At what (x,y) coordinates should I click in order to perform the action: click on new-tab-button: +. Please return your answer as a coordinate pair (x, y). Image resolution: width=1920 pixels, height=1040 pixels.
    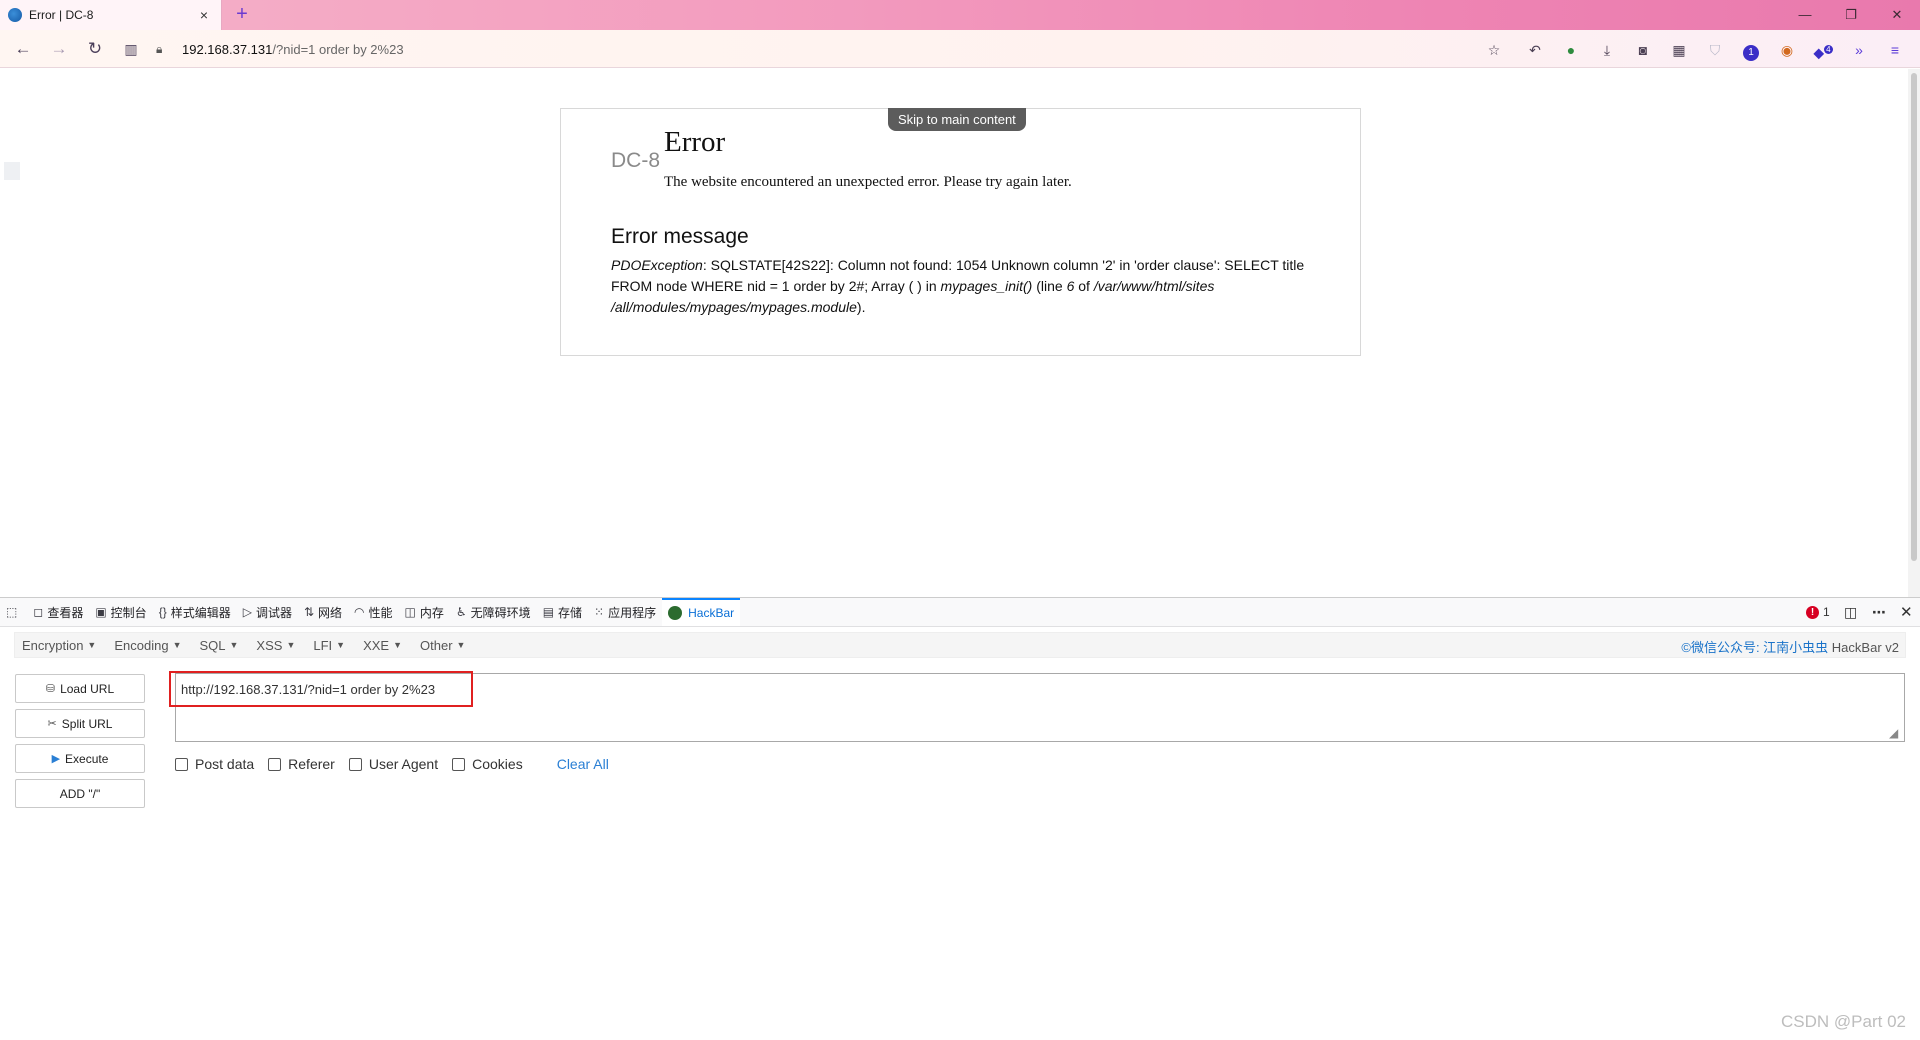
    Looking at the image, I should click on (242, 15).